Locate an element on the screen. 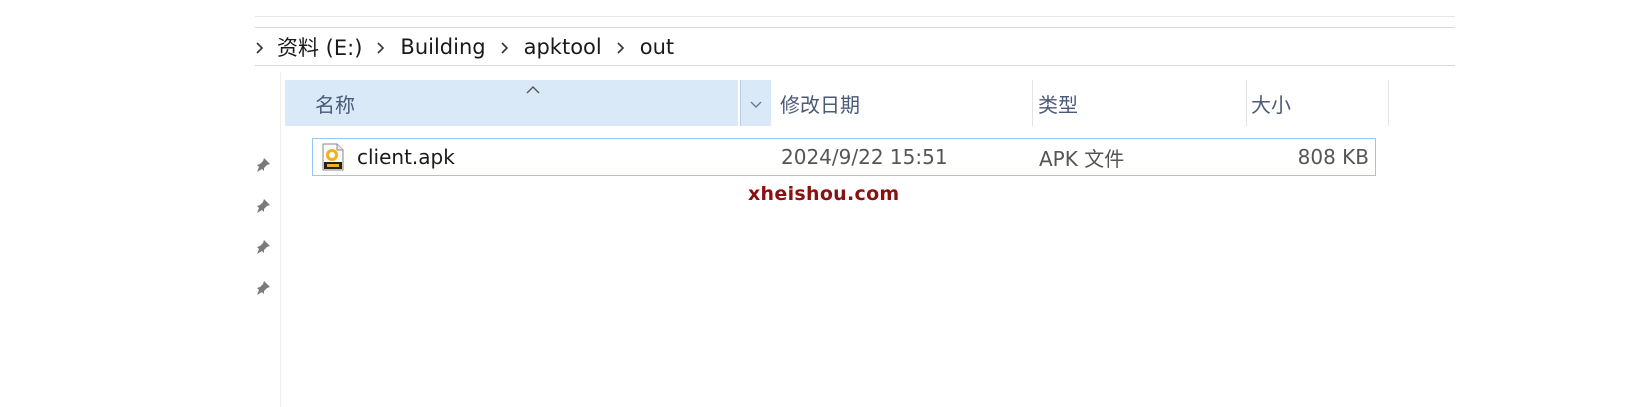 The image size is (1645, 407). column-filter-dropdown is located at coordinates (755, 103).